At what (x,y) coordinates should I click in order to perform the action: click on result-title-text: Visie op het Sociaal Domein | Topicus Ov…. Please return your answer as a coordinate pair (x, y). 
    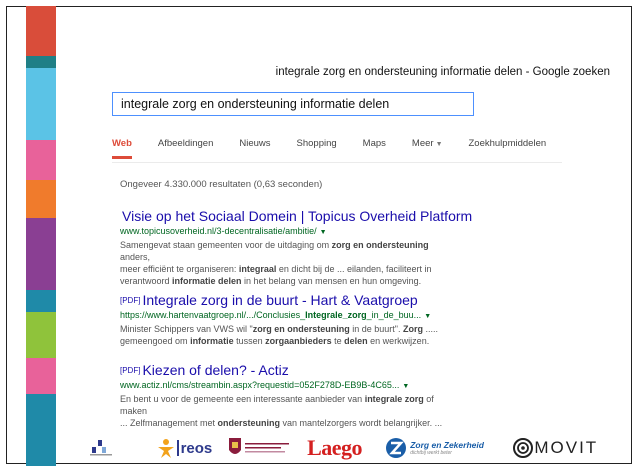
    Looking at the image, I should click on (297, 216).